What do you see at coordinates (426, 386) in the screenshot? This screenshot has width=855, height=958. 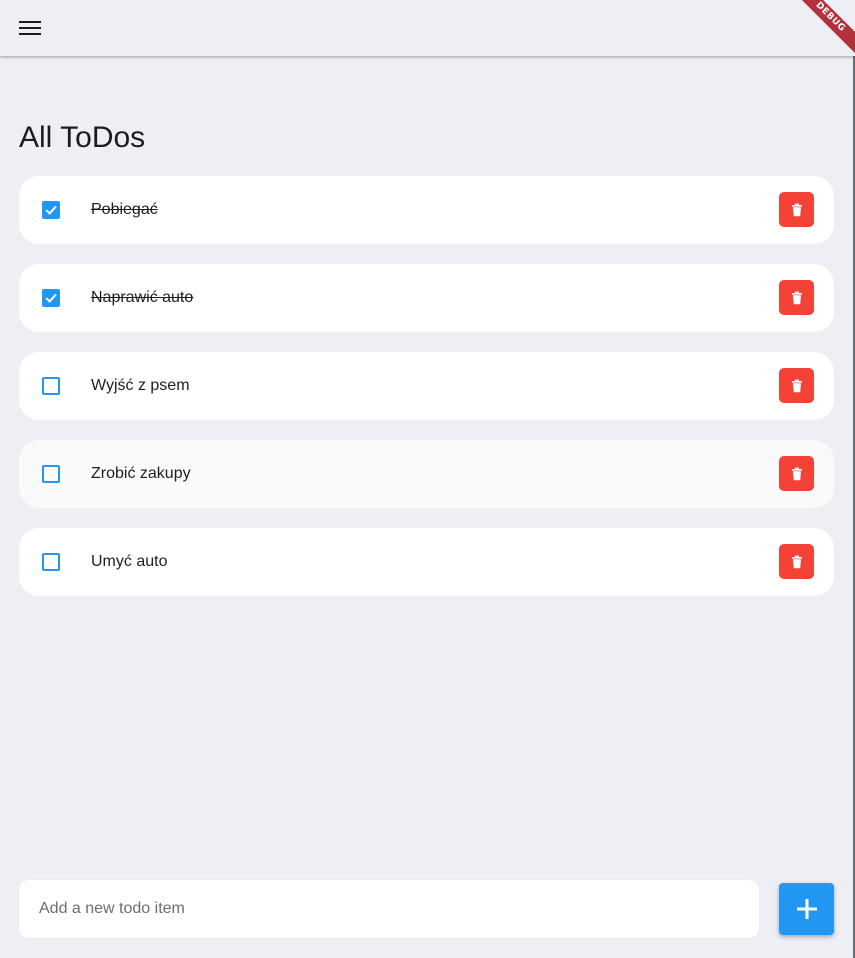 I see `todo-item: Wyjść z psem` at bounding box center [426, 386].